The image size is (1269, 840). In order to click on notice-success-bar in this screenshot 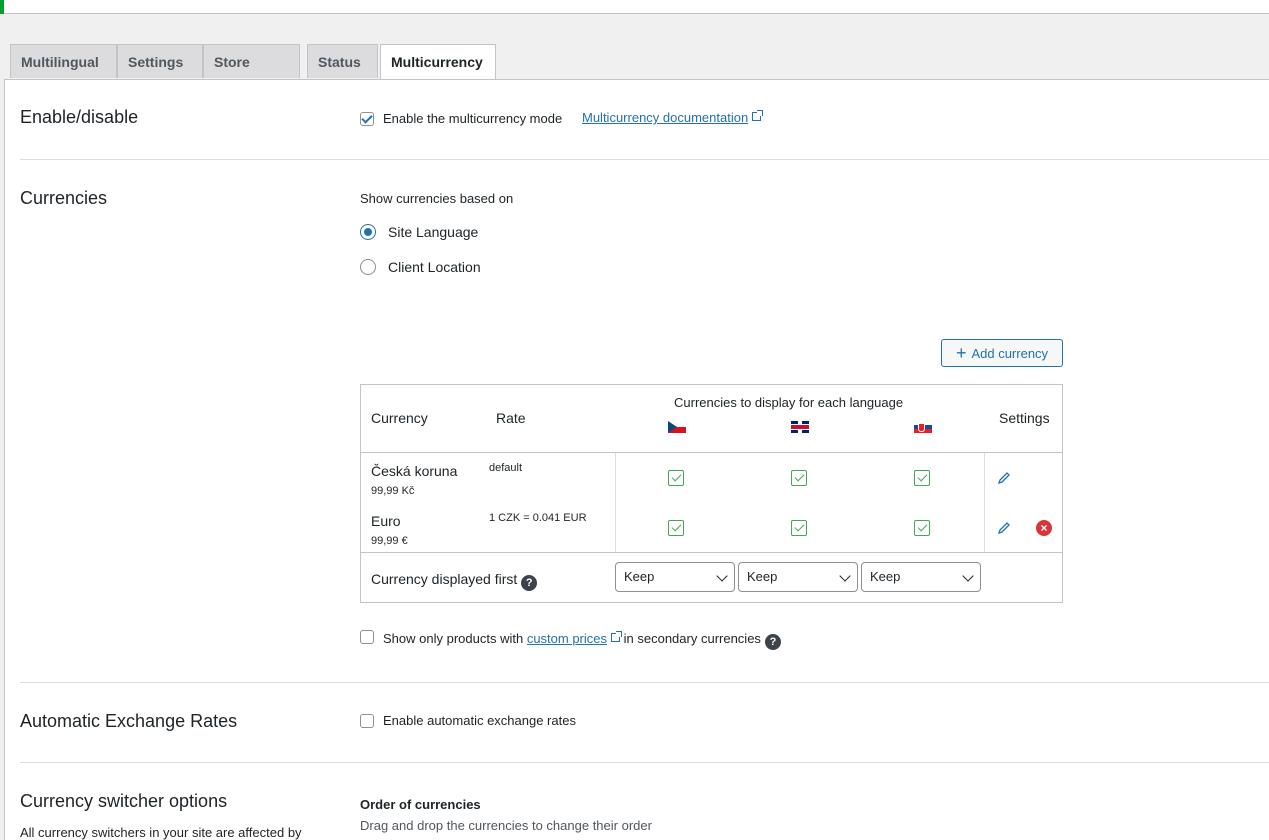, I will do `click(2, 7)`.